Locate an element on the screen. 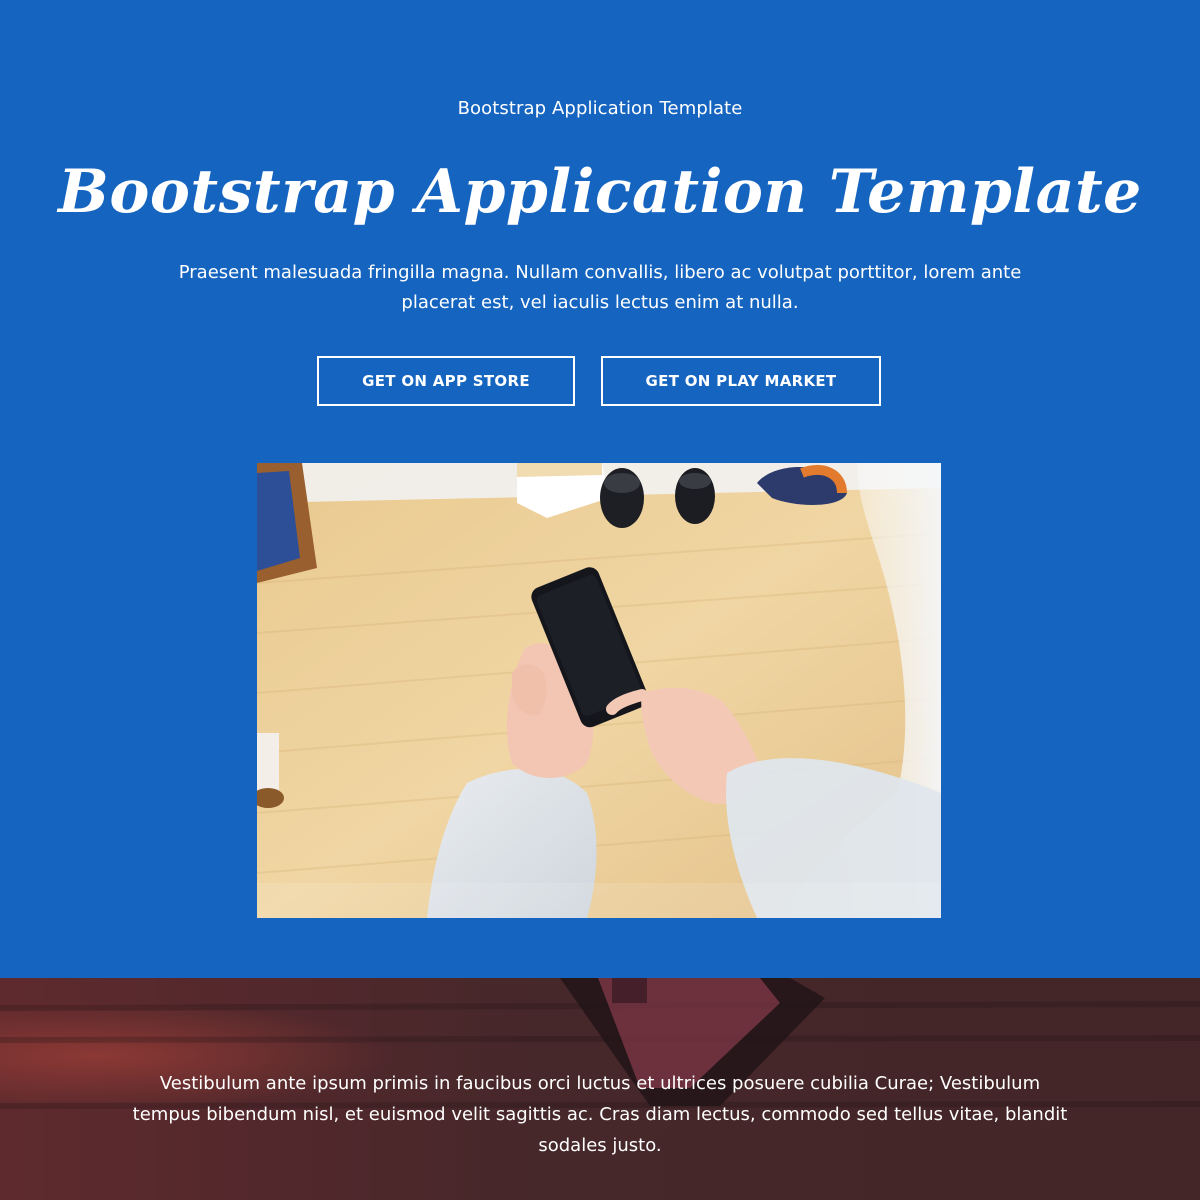  get-on-app-store-button: GET ON APP STORE is located at coordinates (446, 381).